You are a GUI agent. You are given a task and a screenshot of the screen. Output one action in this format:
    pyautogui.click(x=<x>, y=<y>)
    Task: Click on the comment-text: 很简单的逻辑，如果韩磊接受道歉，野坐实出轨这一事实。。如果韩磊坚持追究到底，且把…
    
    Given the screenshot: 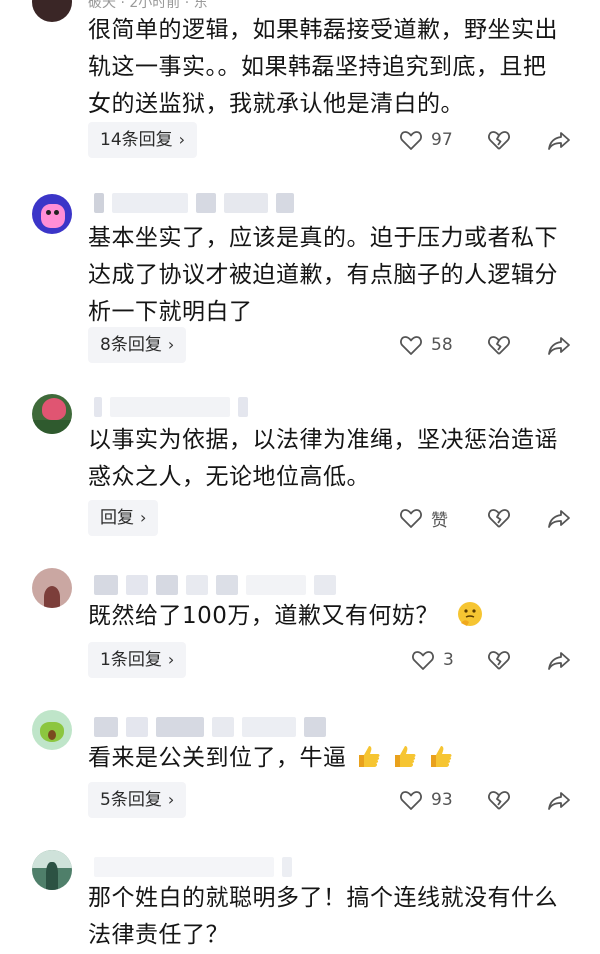 What is the action you would take?
    pyautogui.click(x=323, y=67)
    